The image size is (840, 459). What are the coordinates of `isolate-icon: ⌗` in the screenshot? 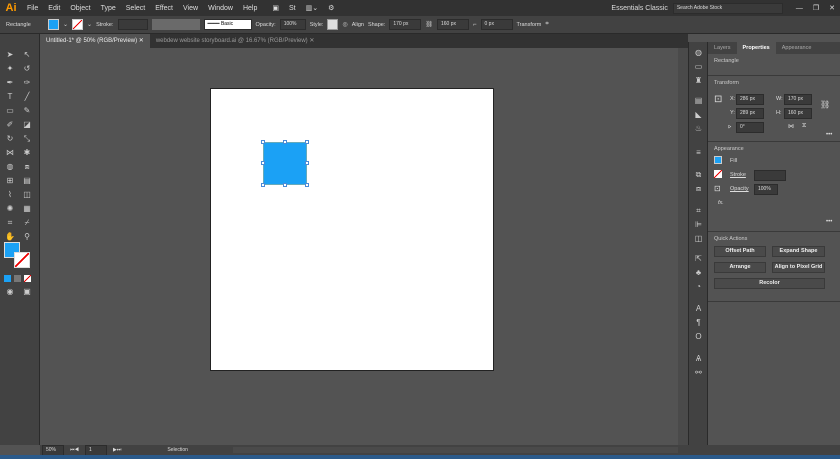 It's located at (546, 24).